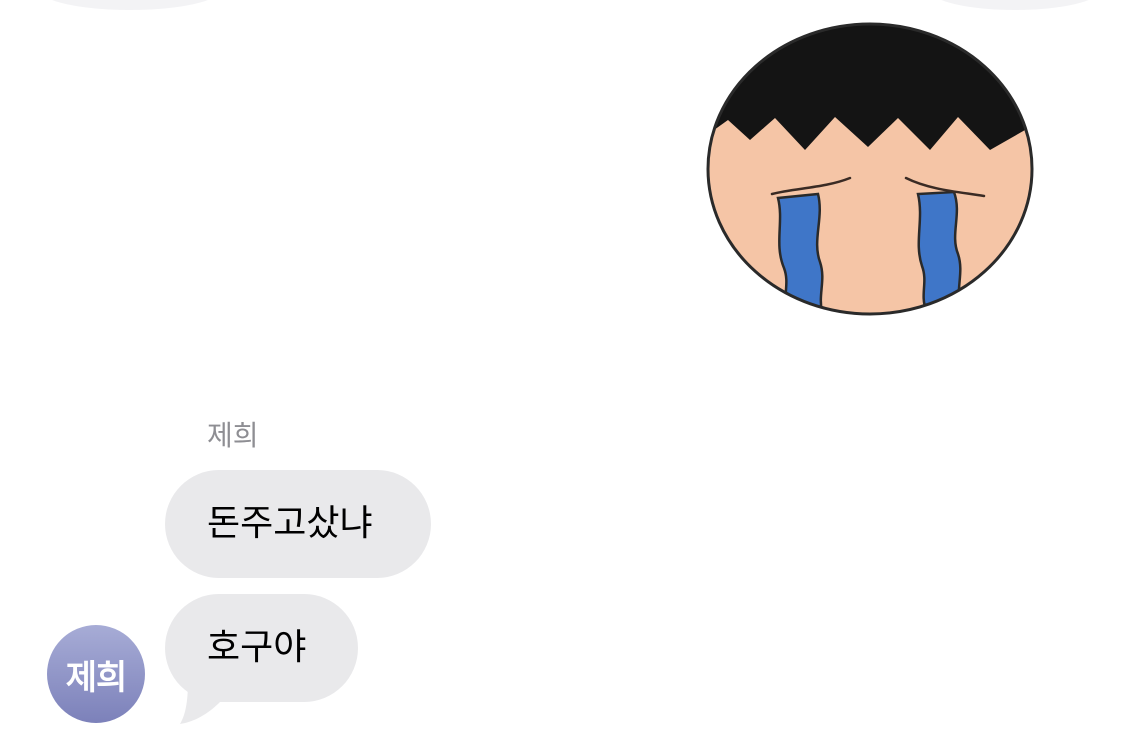 The width and height of the screenshot is (1125, 741). I want to click on message-bubble: 돈주고샀냐, so click(298, 524).